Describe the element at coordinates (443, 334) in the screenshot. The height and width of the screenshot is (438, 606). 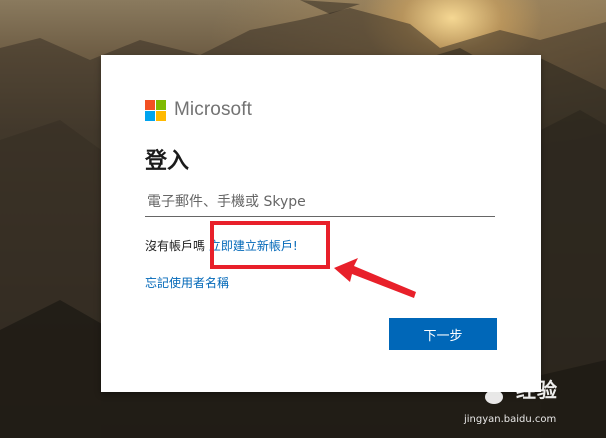
I see `next-button: 下一步` at that location.